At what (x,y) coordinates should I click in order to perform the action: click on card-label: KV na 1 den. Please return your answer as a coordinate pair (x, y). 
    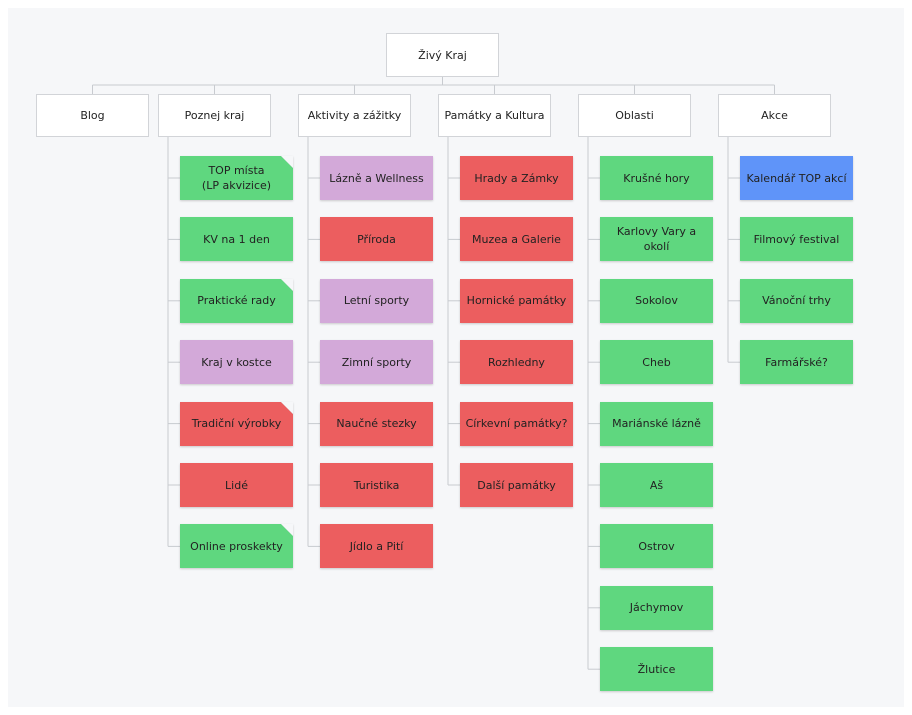
    Looking at the image, I should click on (236, 239).